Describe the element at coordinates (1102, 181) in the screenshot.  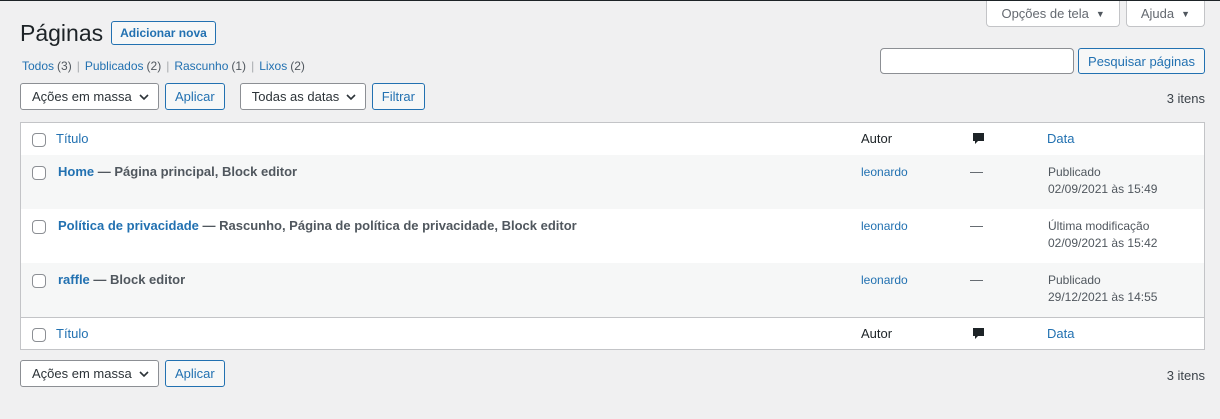
I see `date-cell: Publicado 02/09/2021 às 15:49` at that location.